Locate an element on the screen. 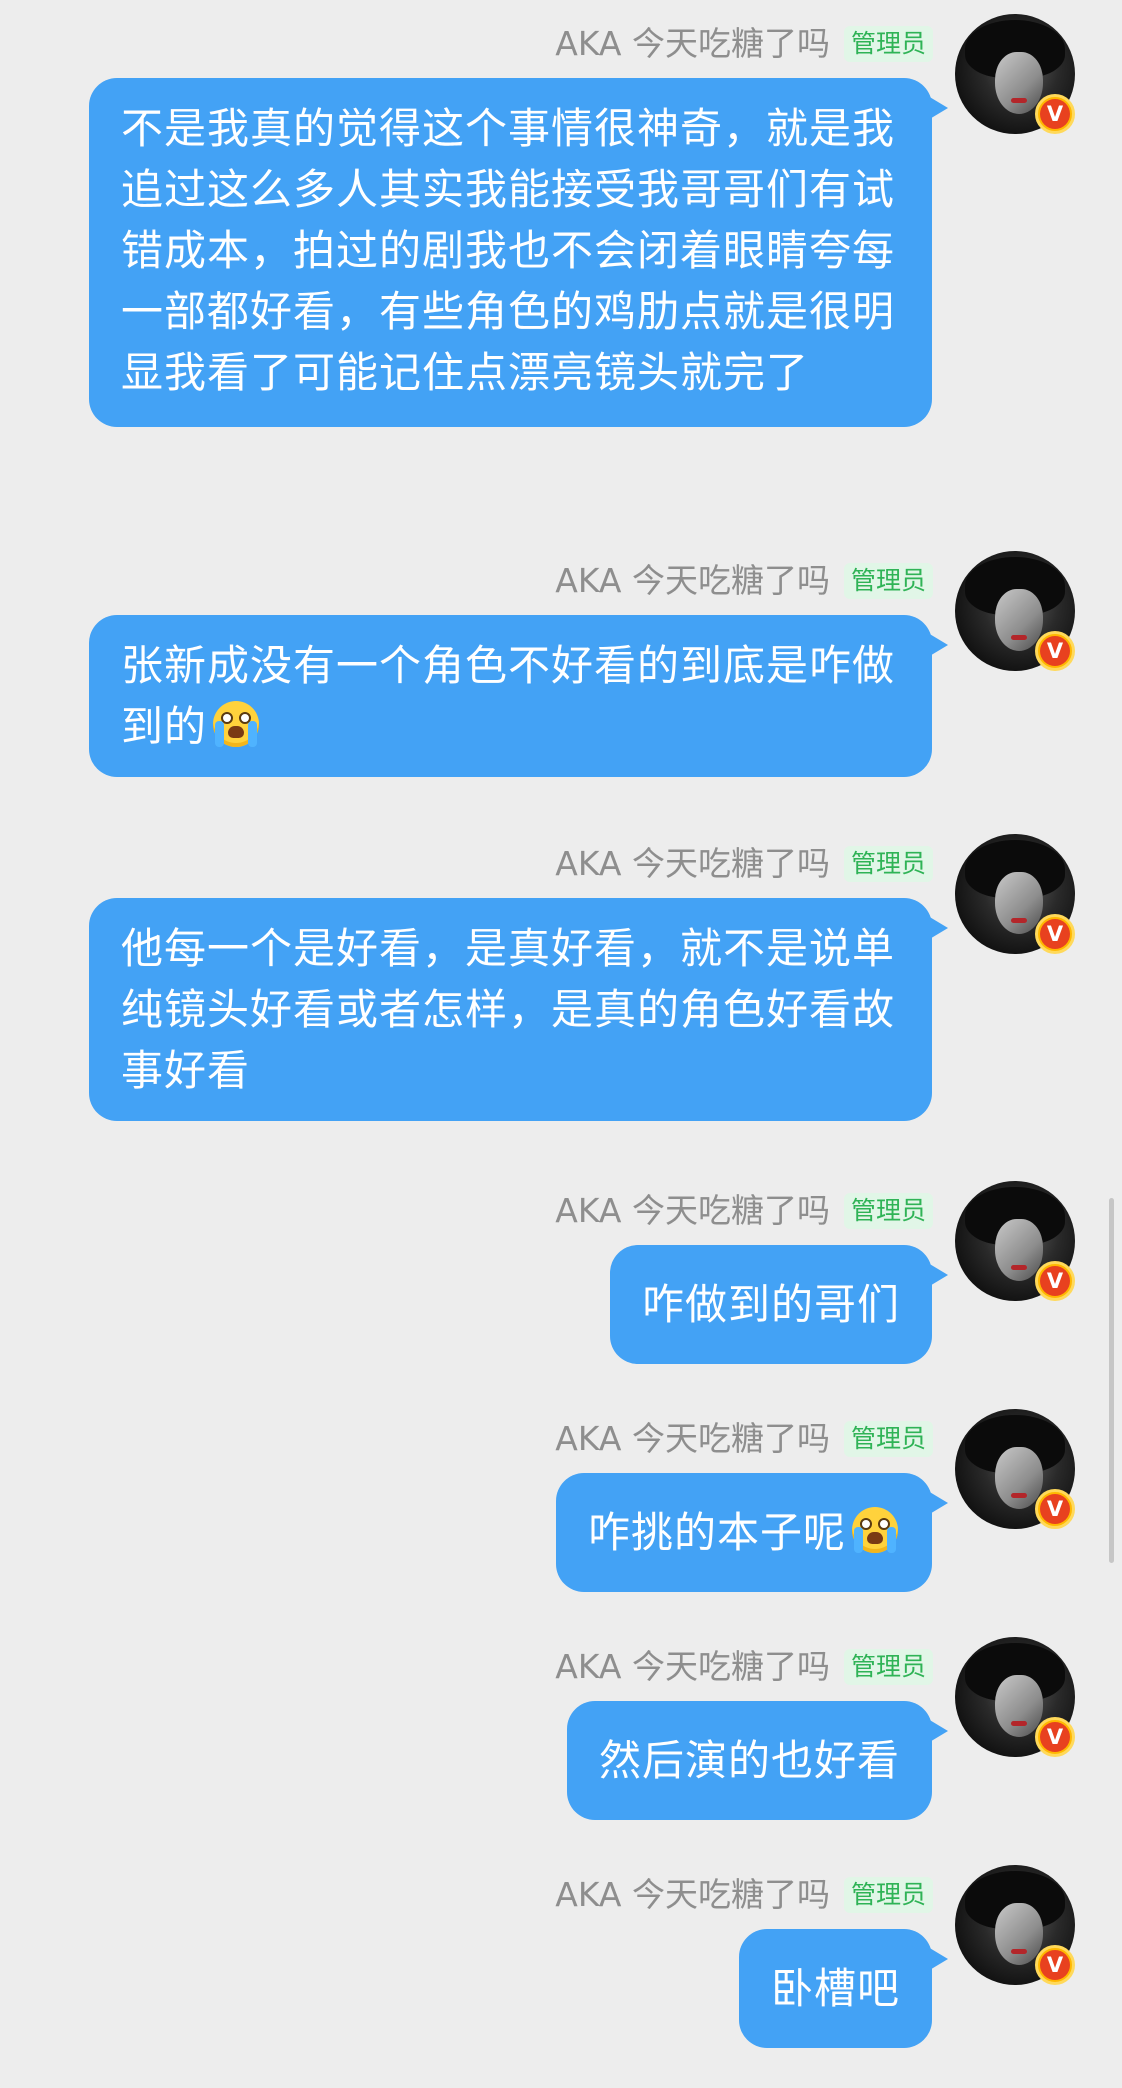 The image size is (1122, 2088). message-bubble: 咋做到的哥们 is located at coordinates (779, 1304).